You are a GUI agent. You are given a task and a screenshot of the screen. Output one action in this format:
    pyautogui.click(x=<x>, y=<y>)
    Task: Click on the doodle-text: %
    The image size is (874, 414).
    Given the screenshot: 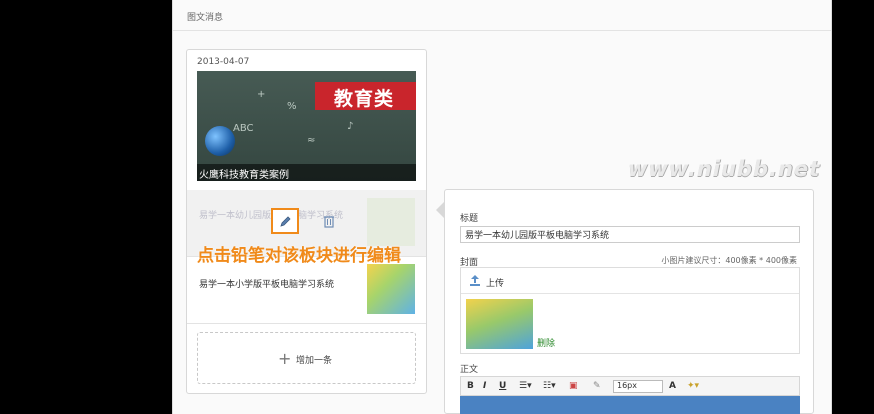 What is the action you would take?
    pyautogui.click(x=292, y=106)
    